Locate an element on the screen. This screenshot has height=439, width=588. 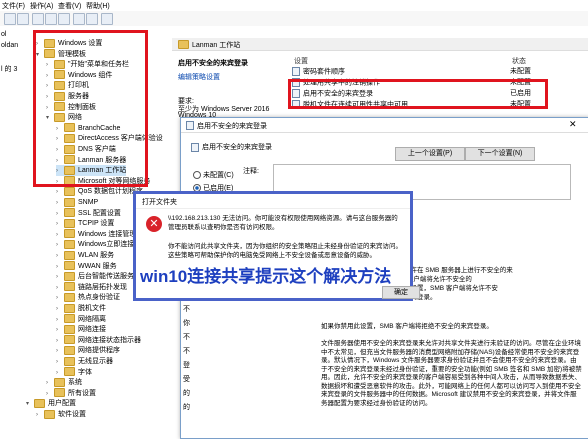
chevron-right-icon: › is located at coordinates (40, 415).